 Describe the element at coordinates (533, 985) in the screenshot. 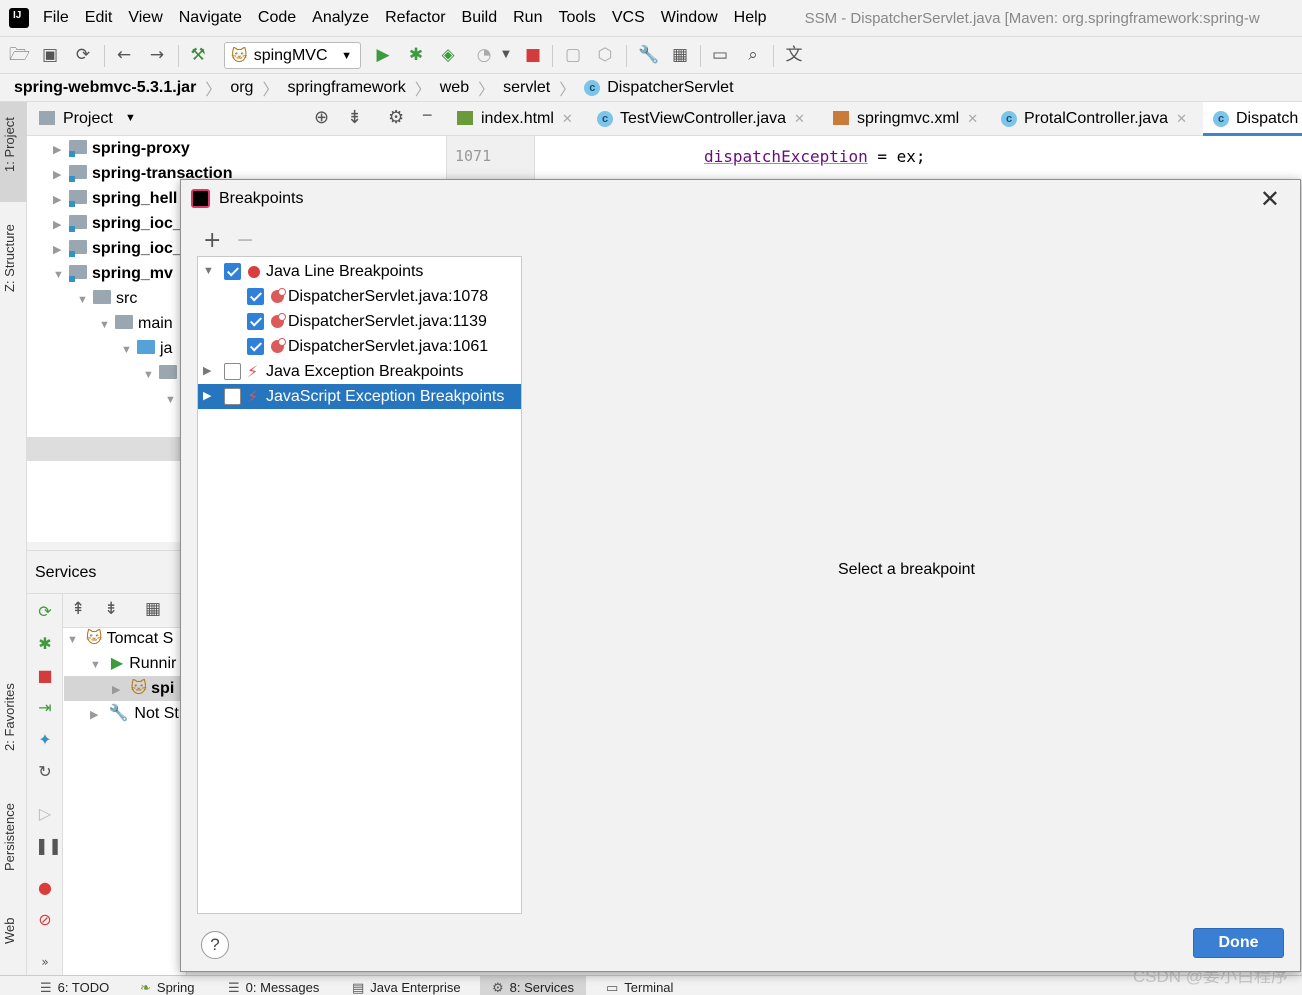

I see `tool-tab-services: ⚙ 8: Services` at that location.